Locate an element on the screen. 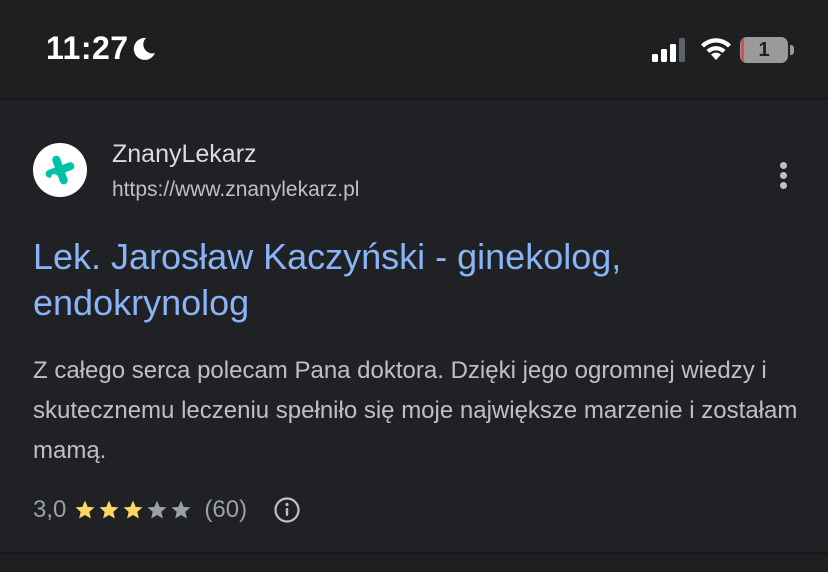 The image size is (828, 572). battery-icon: 1 is located at coordinates (767, 50).